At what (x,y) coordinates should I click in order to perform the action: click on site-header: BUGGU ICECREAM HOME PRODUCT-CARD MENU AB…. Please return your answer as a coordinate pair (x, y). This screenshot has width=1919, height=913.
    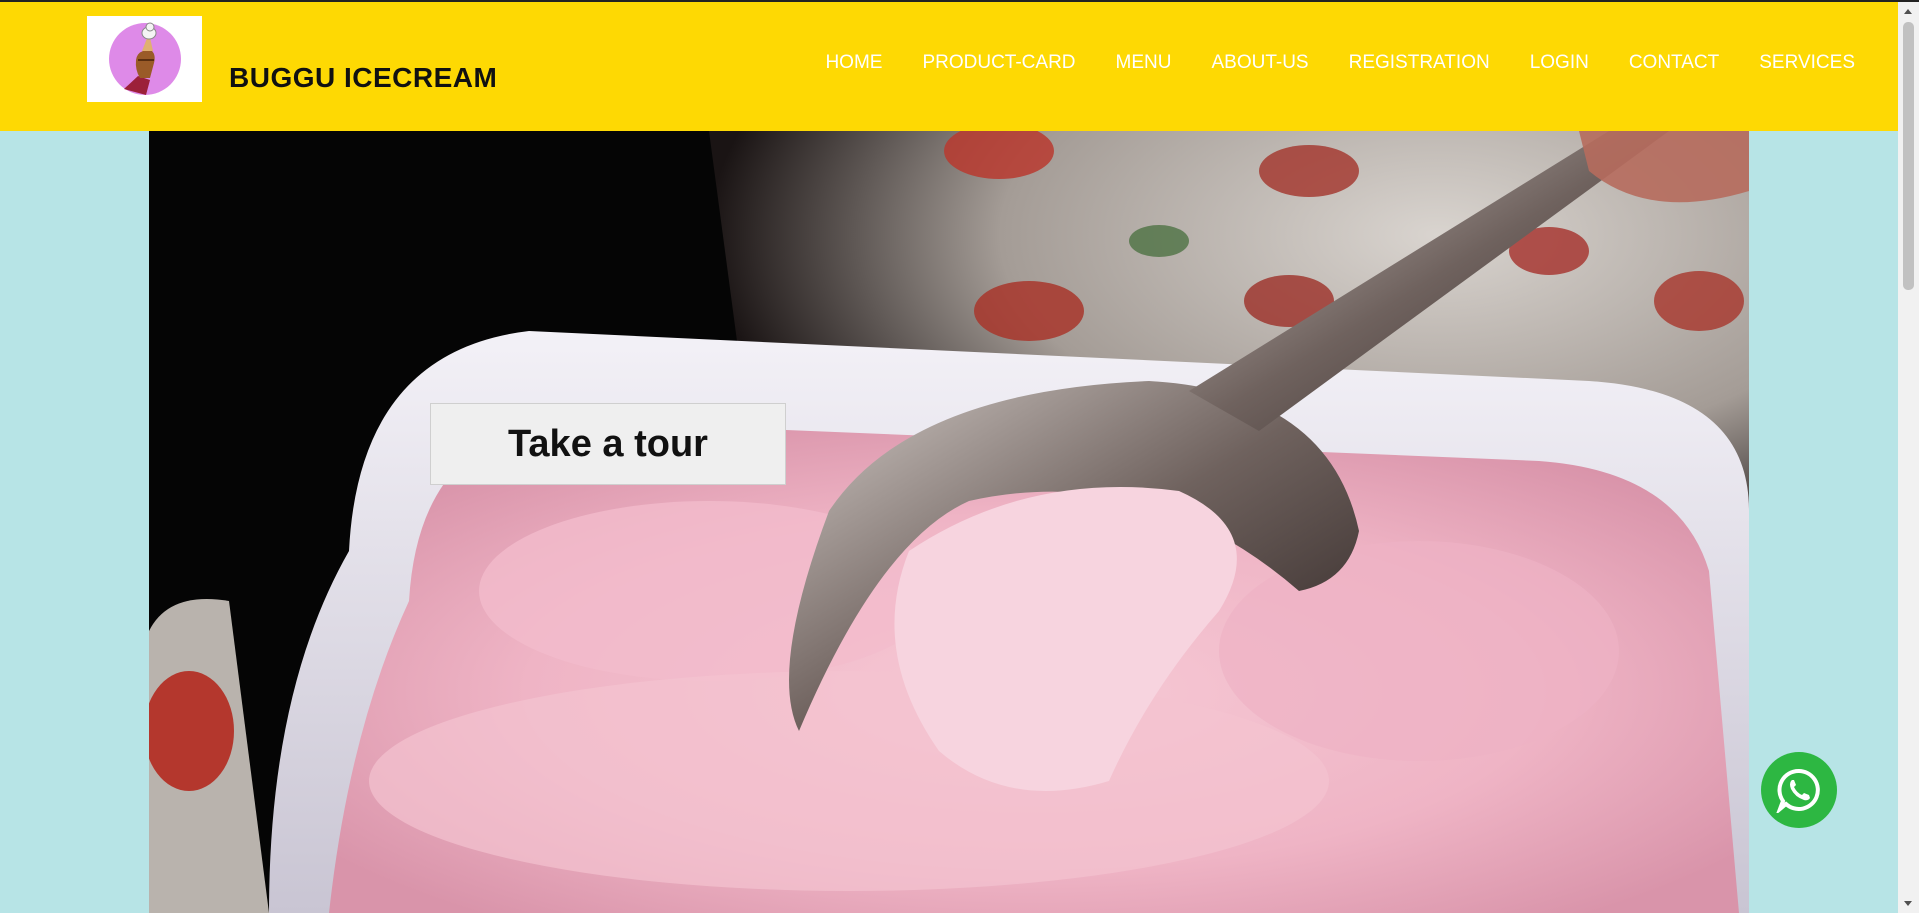
    Looking at the image, I should click on (949, 66).